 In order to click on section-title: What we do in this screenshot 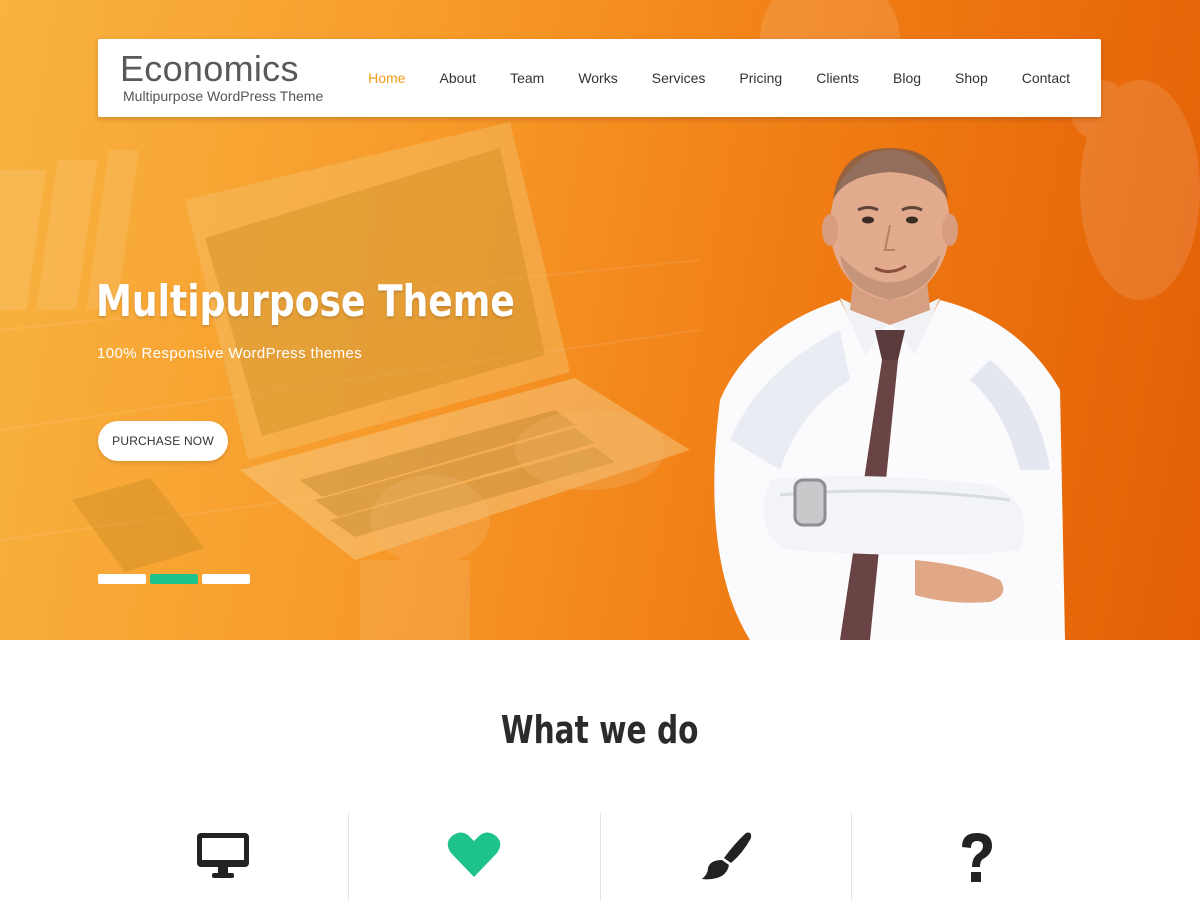, I will do `click(600, 730)`.